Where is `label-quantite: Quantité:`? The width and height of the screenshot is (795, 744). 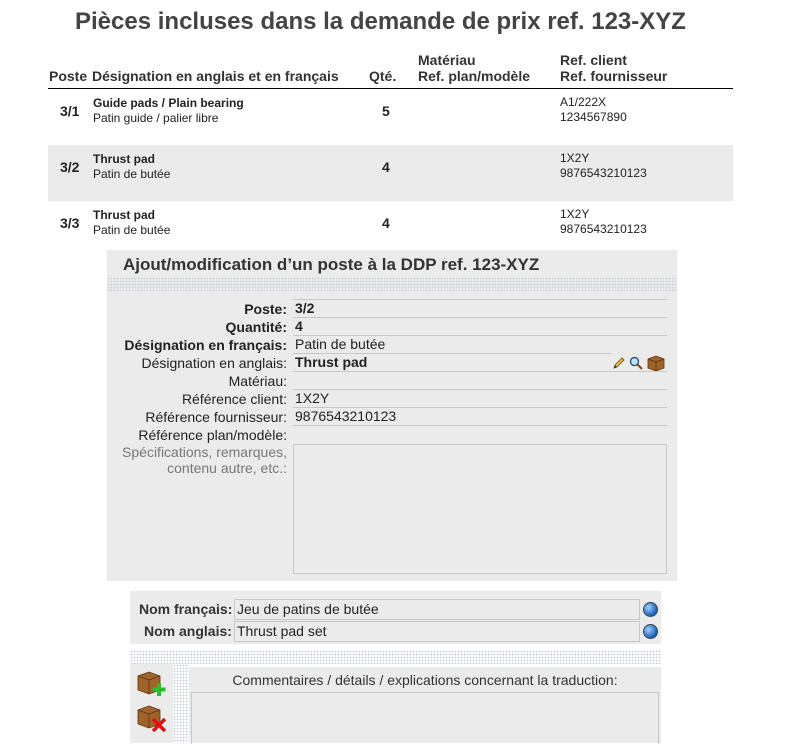
label-quantite: Quantité: is located at coordinates (256, 327).